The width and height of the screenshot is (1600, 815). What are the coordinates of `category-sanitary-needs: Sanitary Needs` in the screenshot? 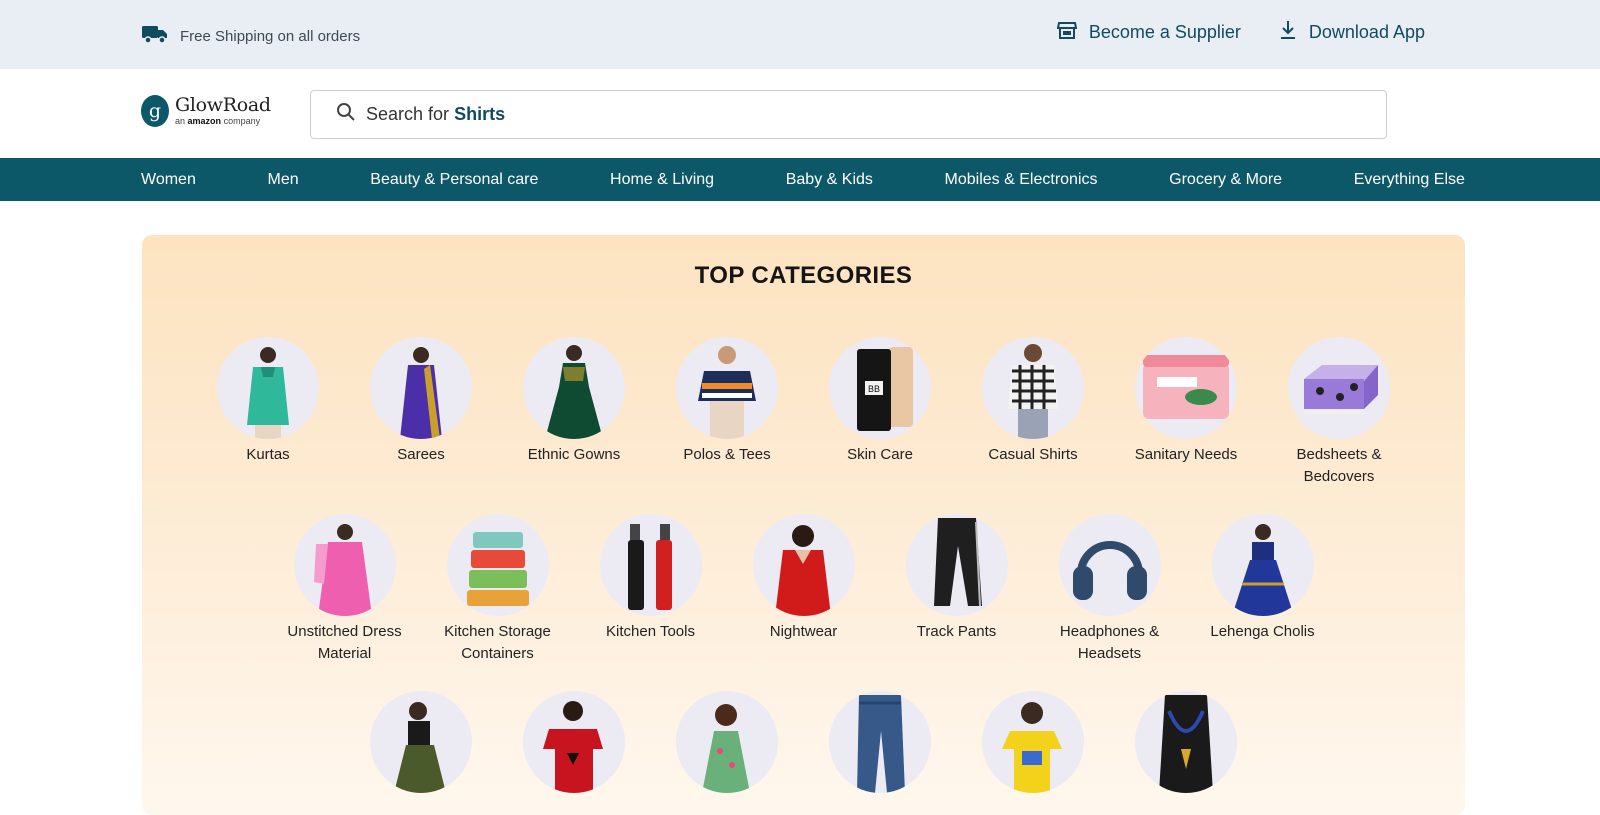 It's located at (1186, 412).